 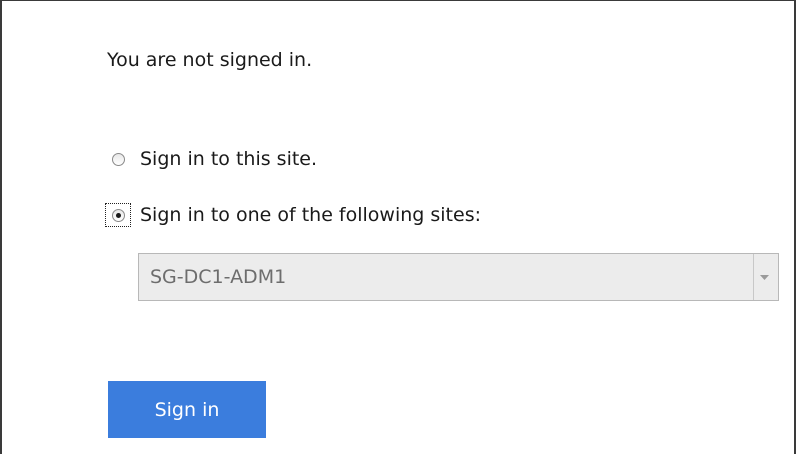 What do you see at coordinates (187, 409) in the screenshot?
I see `sign-in-button: Sign in` at bounding box center [187, 409].